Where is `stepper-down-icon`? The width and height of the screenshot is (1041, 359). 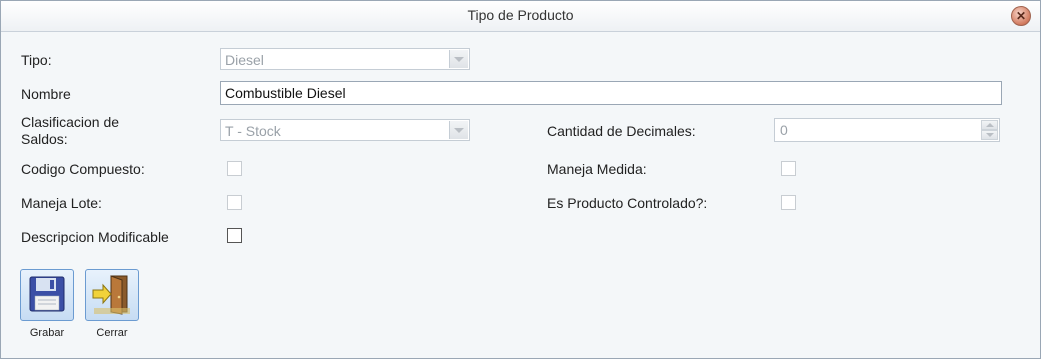 stepper-down-icon is located at coordinates (989, 135).